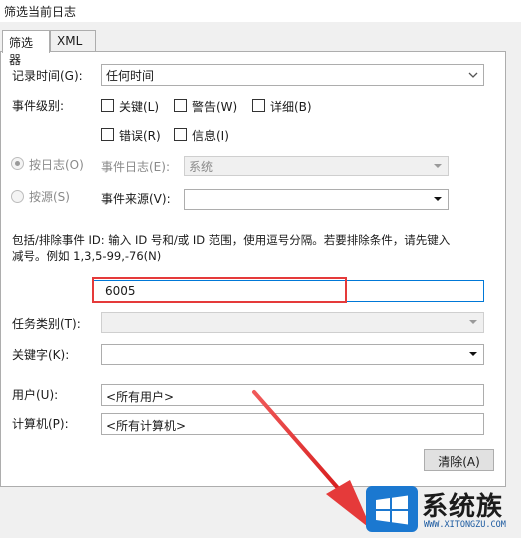 Image resolution: width=521 pixels, height=538 pixels. I want to click on watermark: 系统族 WWW.XITONGZU.COM, so click(441, 511).